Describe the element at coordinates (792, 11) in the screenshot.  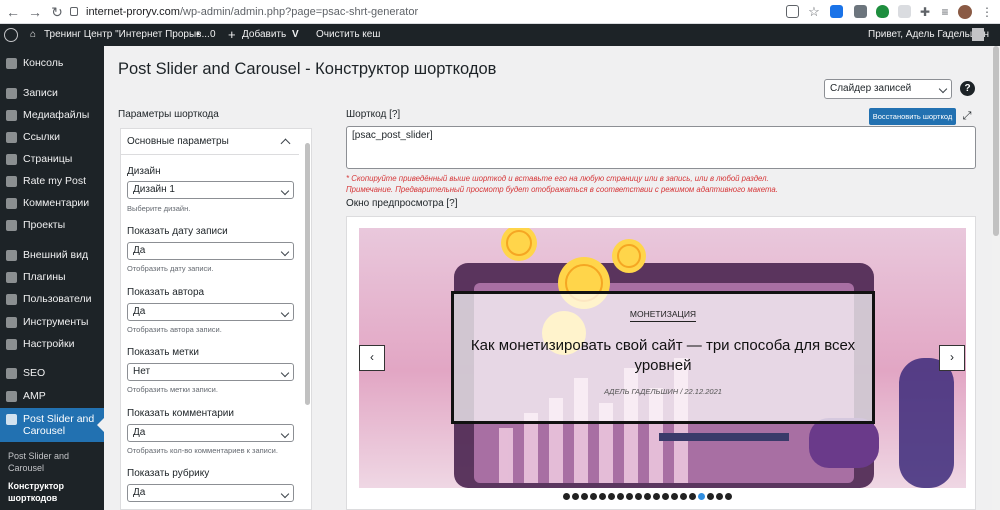
I see `share-icon` at that location.